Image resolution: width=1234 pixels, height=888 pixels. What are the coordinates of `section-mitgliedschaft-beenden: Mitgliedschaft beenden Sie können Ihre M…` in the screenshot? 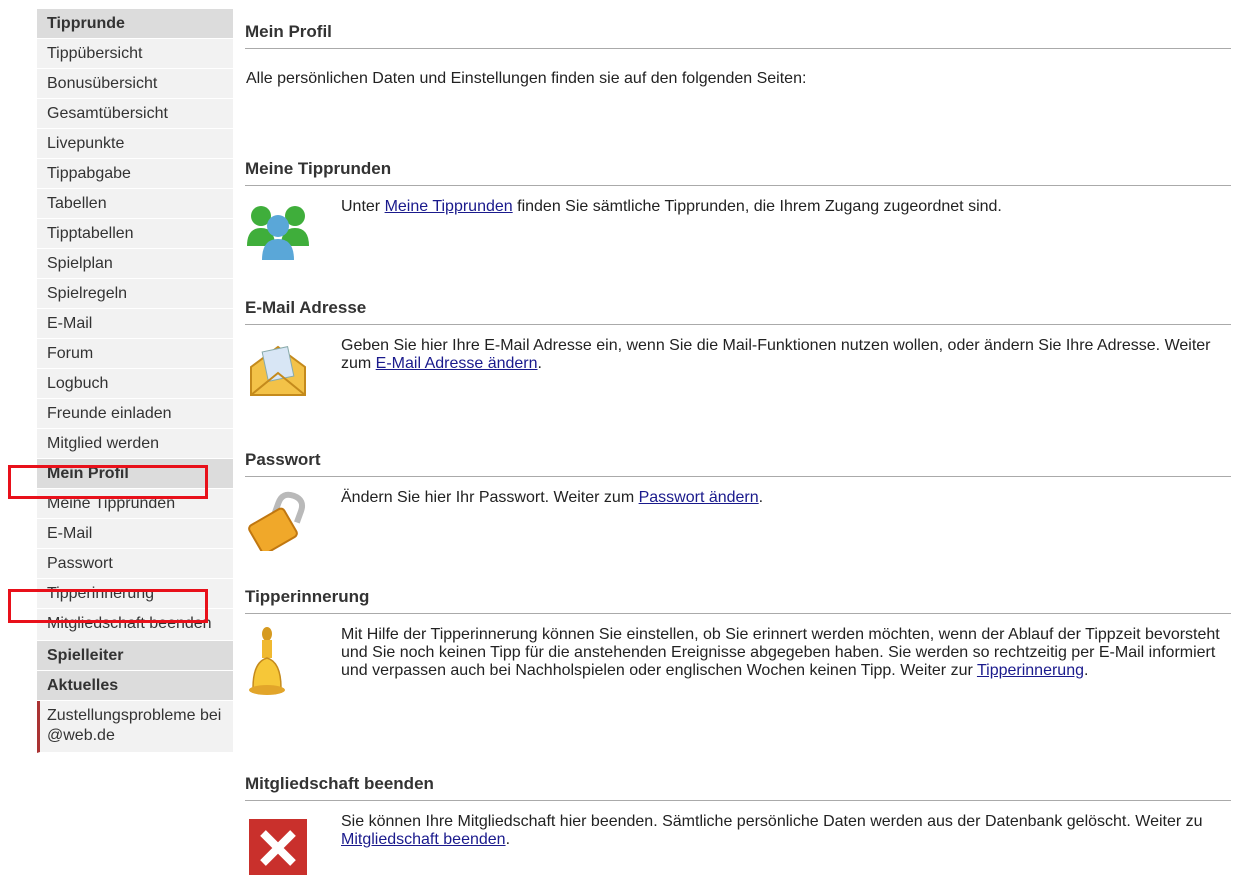 It's located at (738, 824).